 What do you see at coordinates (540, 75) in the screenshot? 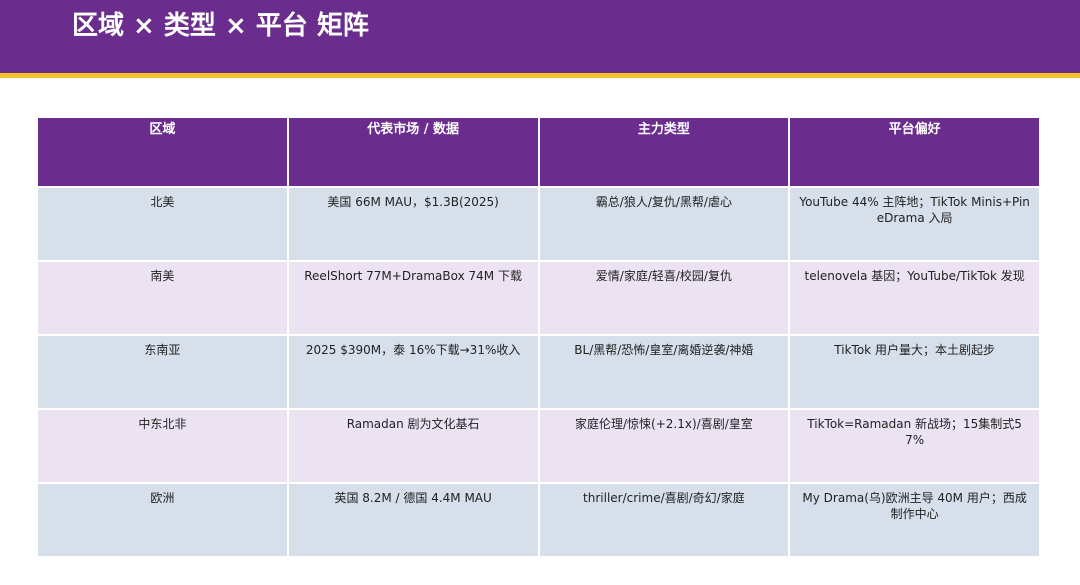
I see `header-accent-stripe` at bounding box center [540, 75].